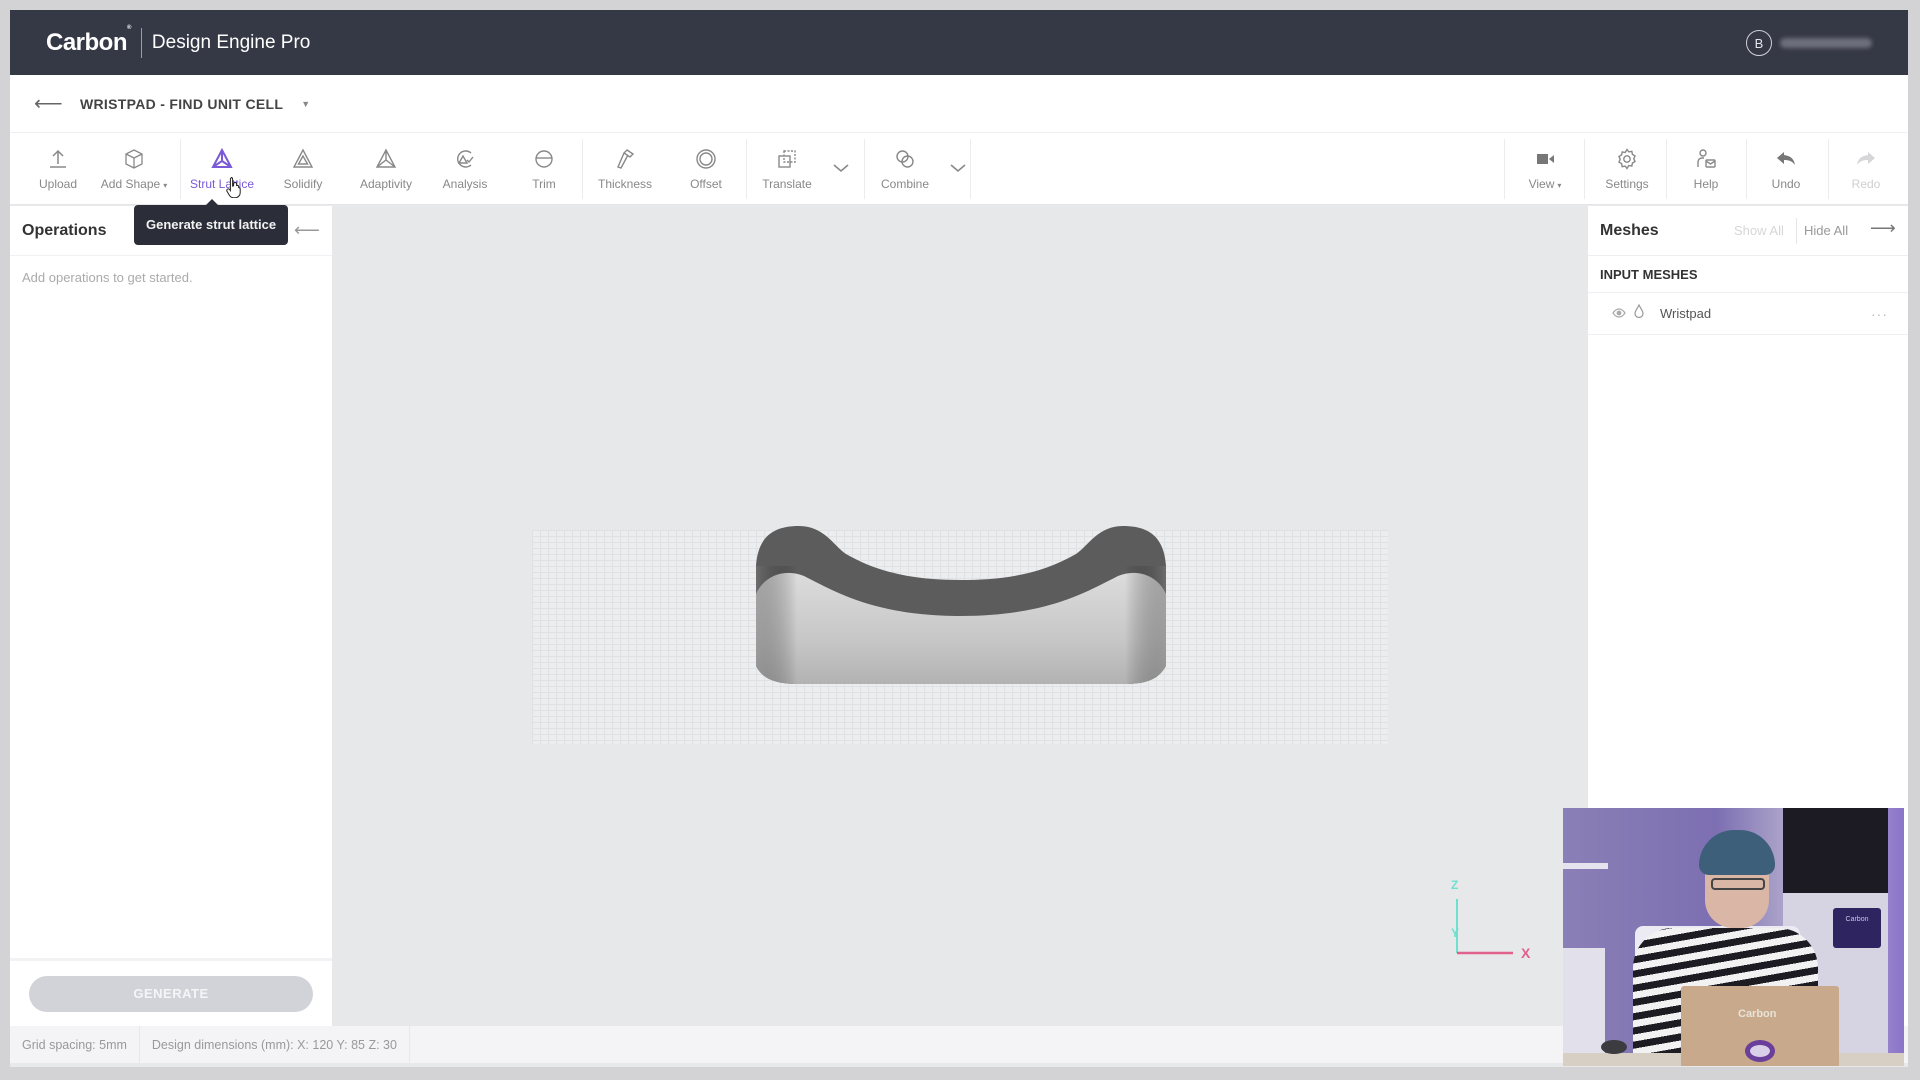 The height and width of the screenshot is (1080, 1920). I want to click on undo-button: Undo, so click(1786, 169).